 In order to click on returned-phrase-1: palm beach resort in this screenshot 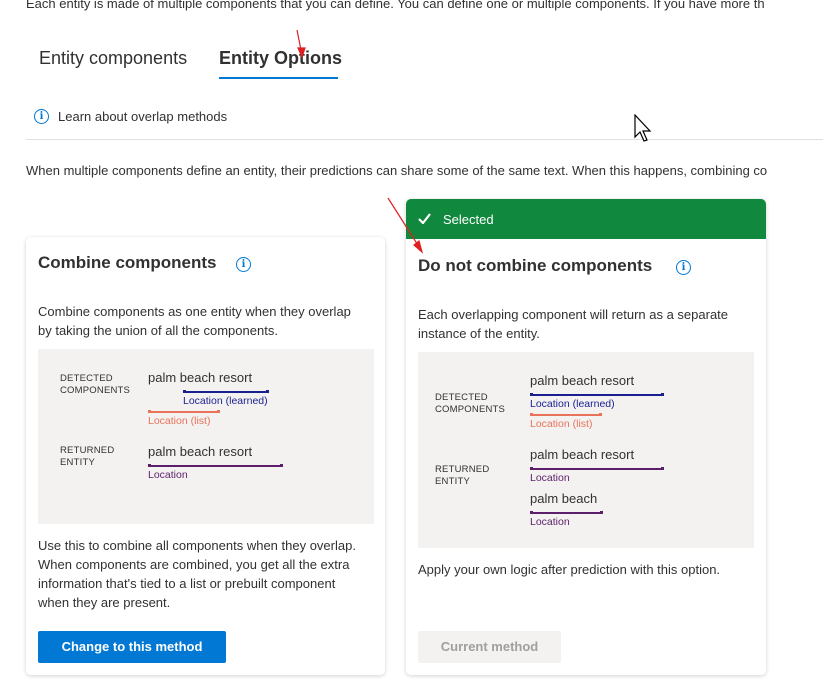, I will do `click(582, 454)`.